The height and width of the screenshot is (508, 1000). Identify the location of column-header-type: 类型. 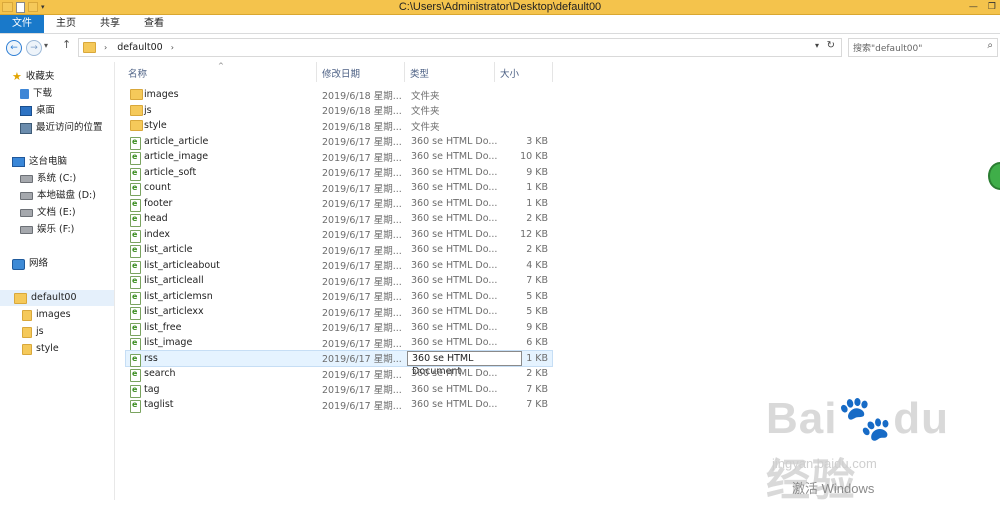
(419, 73).